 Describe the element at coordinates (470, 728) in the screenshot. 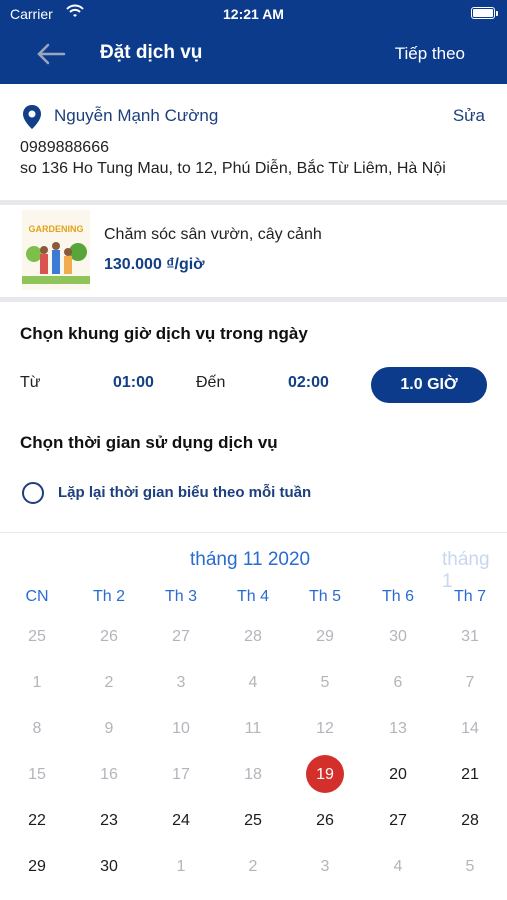

I see `calendar-day: 14` at that location.